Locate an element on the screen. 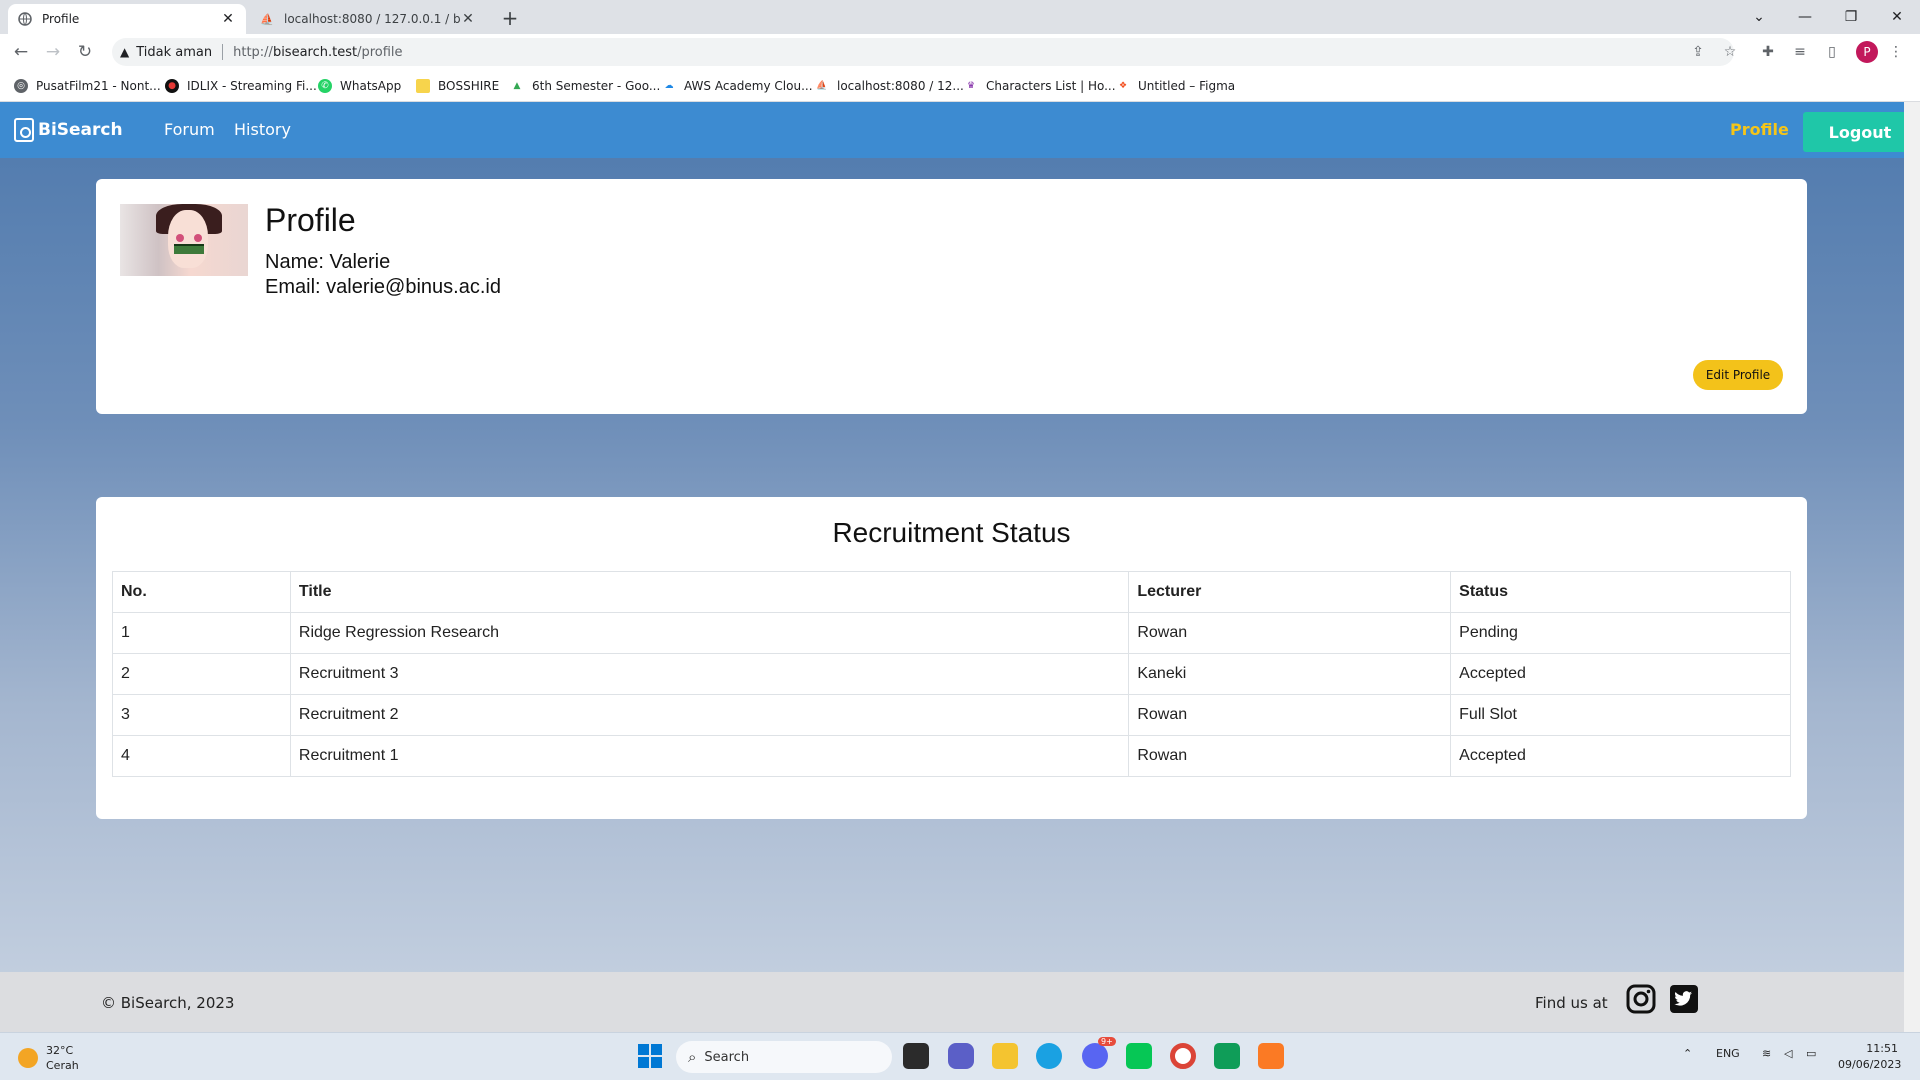 Image resolution: width=1920 pixels, height=1080 pixels. tab-phpmyadmin: ⛵ localhost:8080 / 127.0.0.1 / bisea ✕ is located at coordinates (368, 19).